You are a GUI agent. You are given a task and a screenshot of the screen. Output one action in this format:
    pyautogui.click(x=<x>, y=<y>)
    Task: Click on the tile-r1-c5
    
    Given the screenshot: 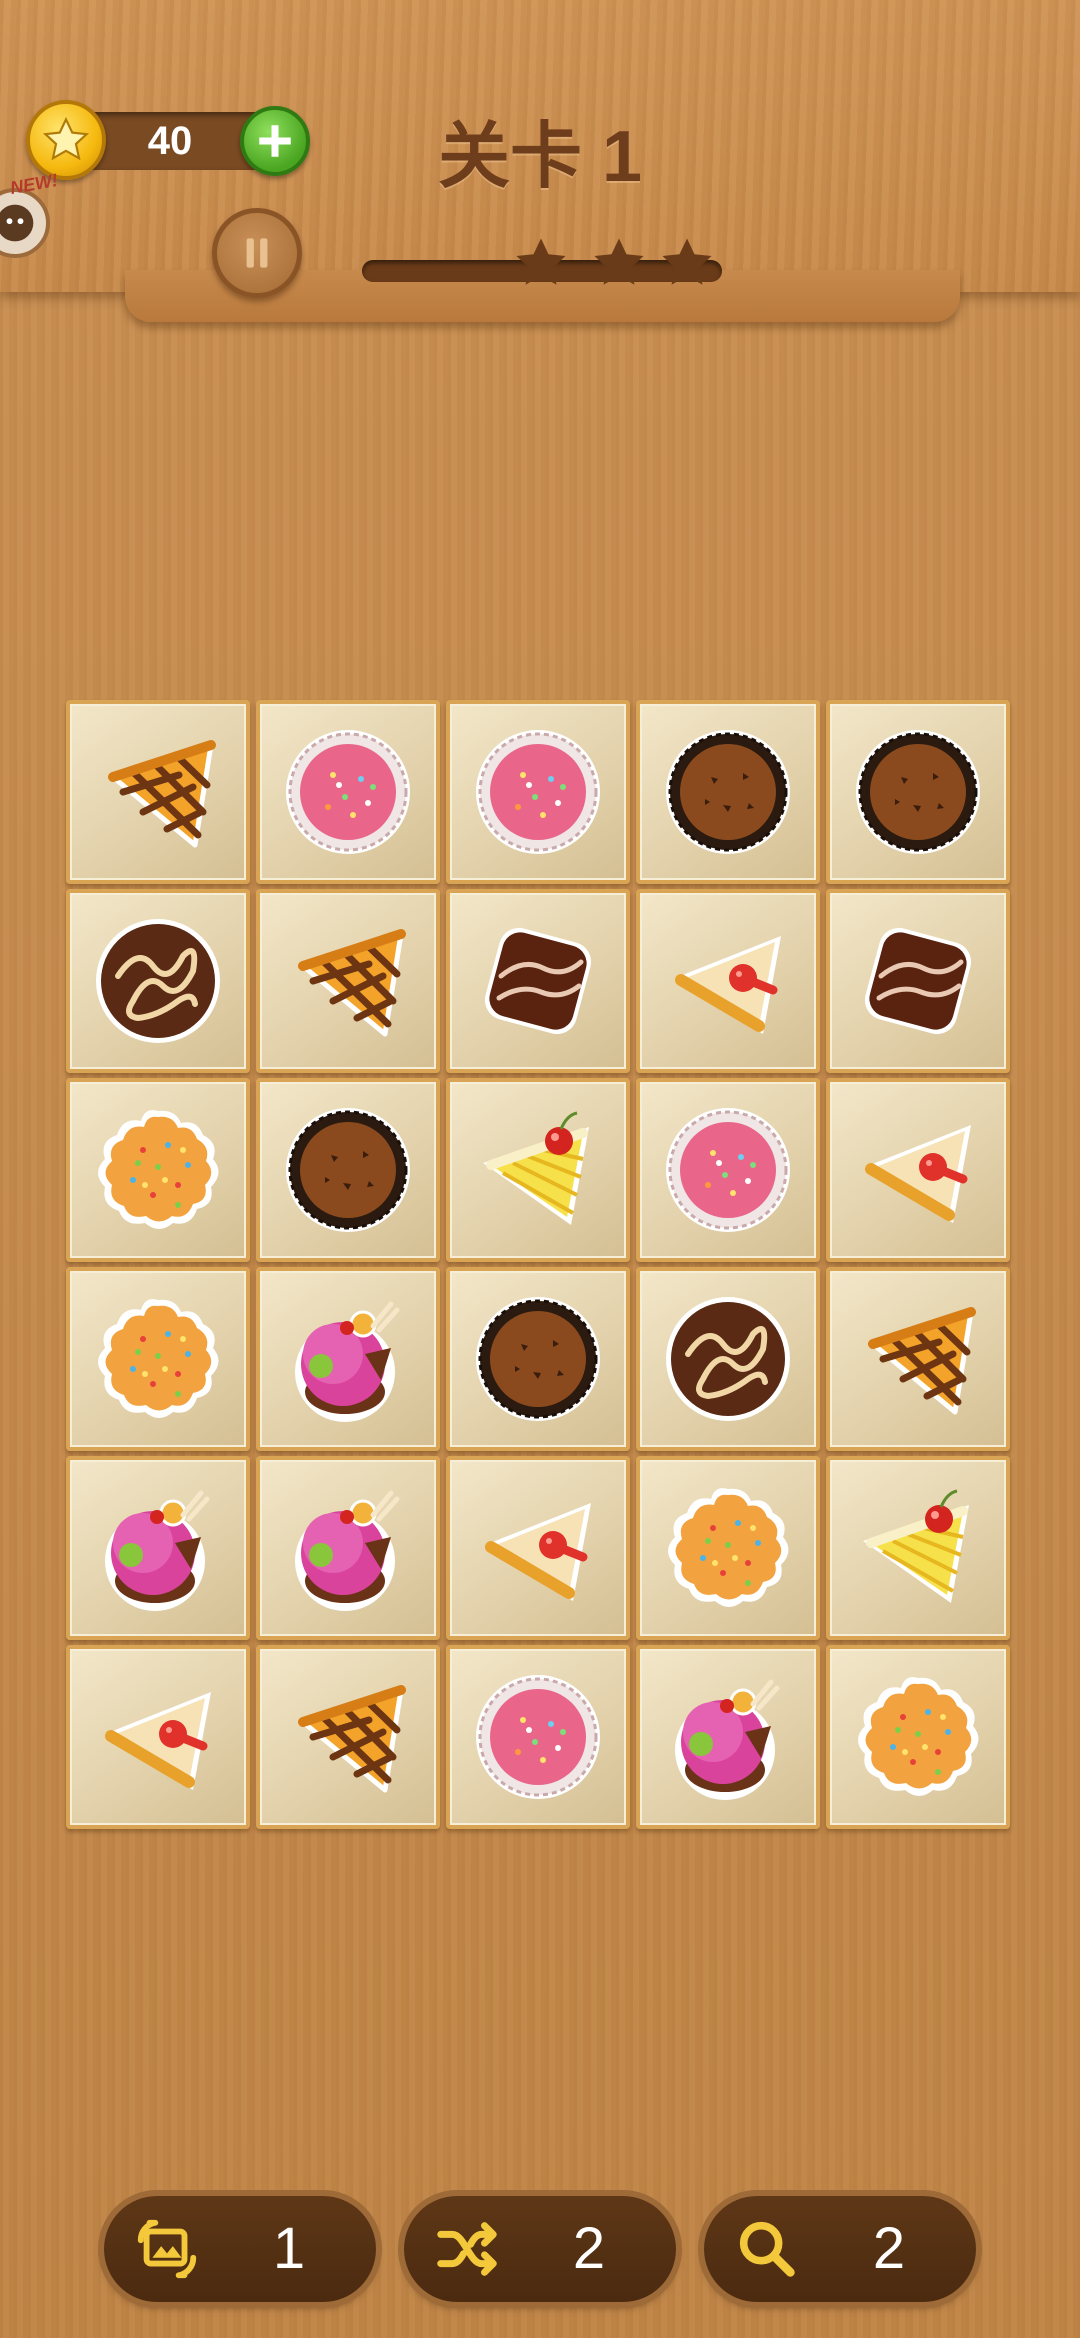 What is the action you would take?
    pyautogui.click(x=918, y=792)
    